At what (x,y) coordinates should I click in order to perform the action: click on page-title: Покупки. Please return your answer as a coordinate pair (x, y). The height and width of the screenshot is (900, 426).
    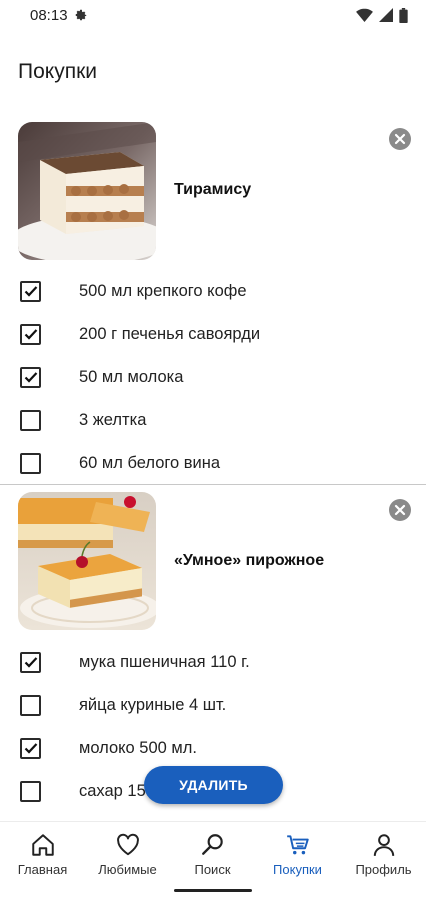
    Looking at the image, I should click on (57, 71).